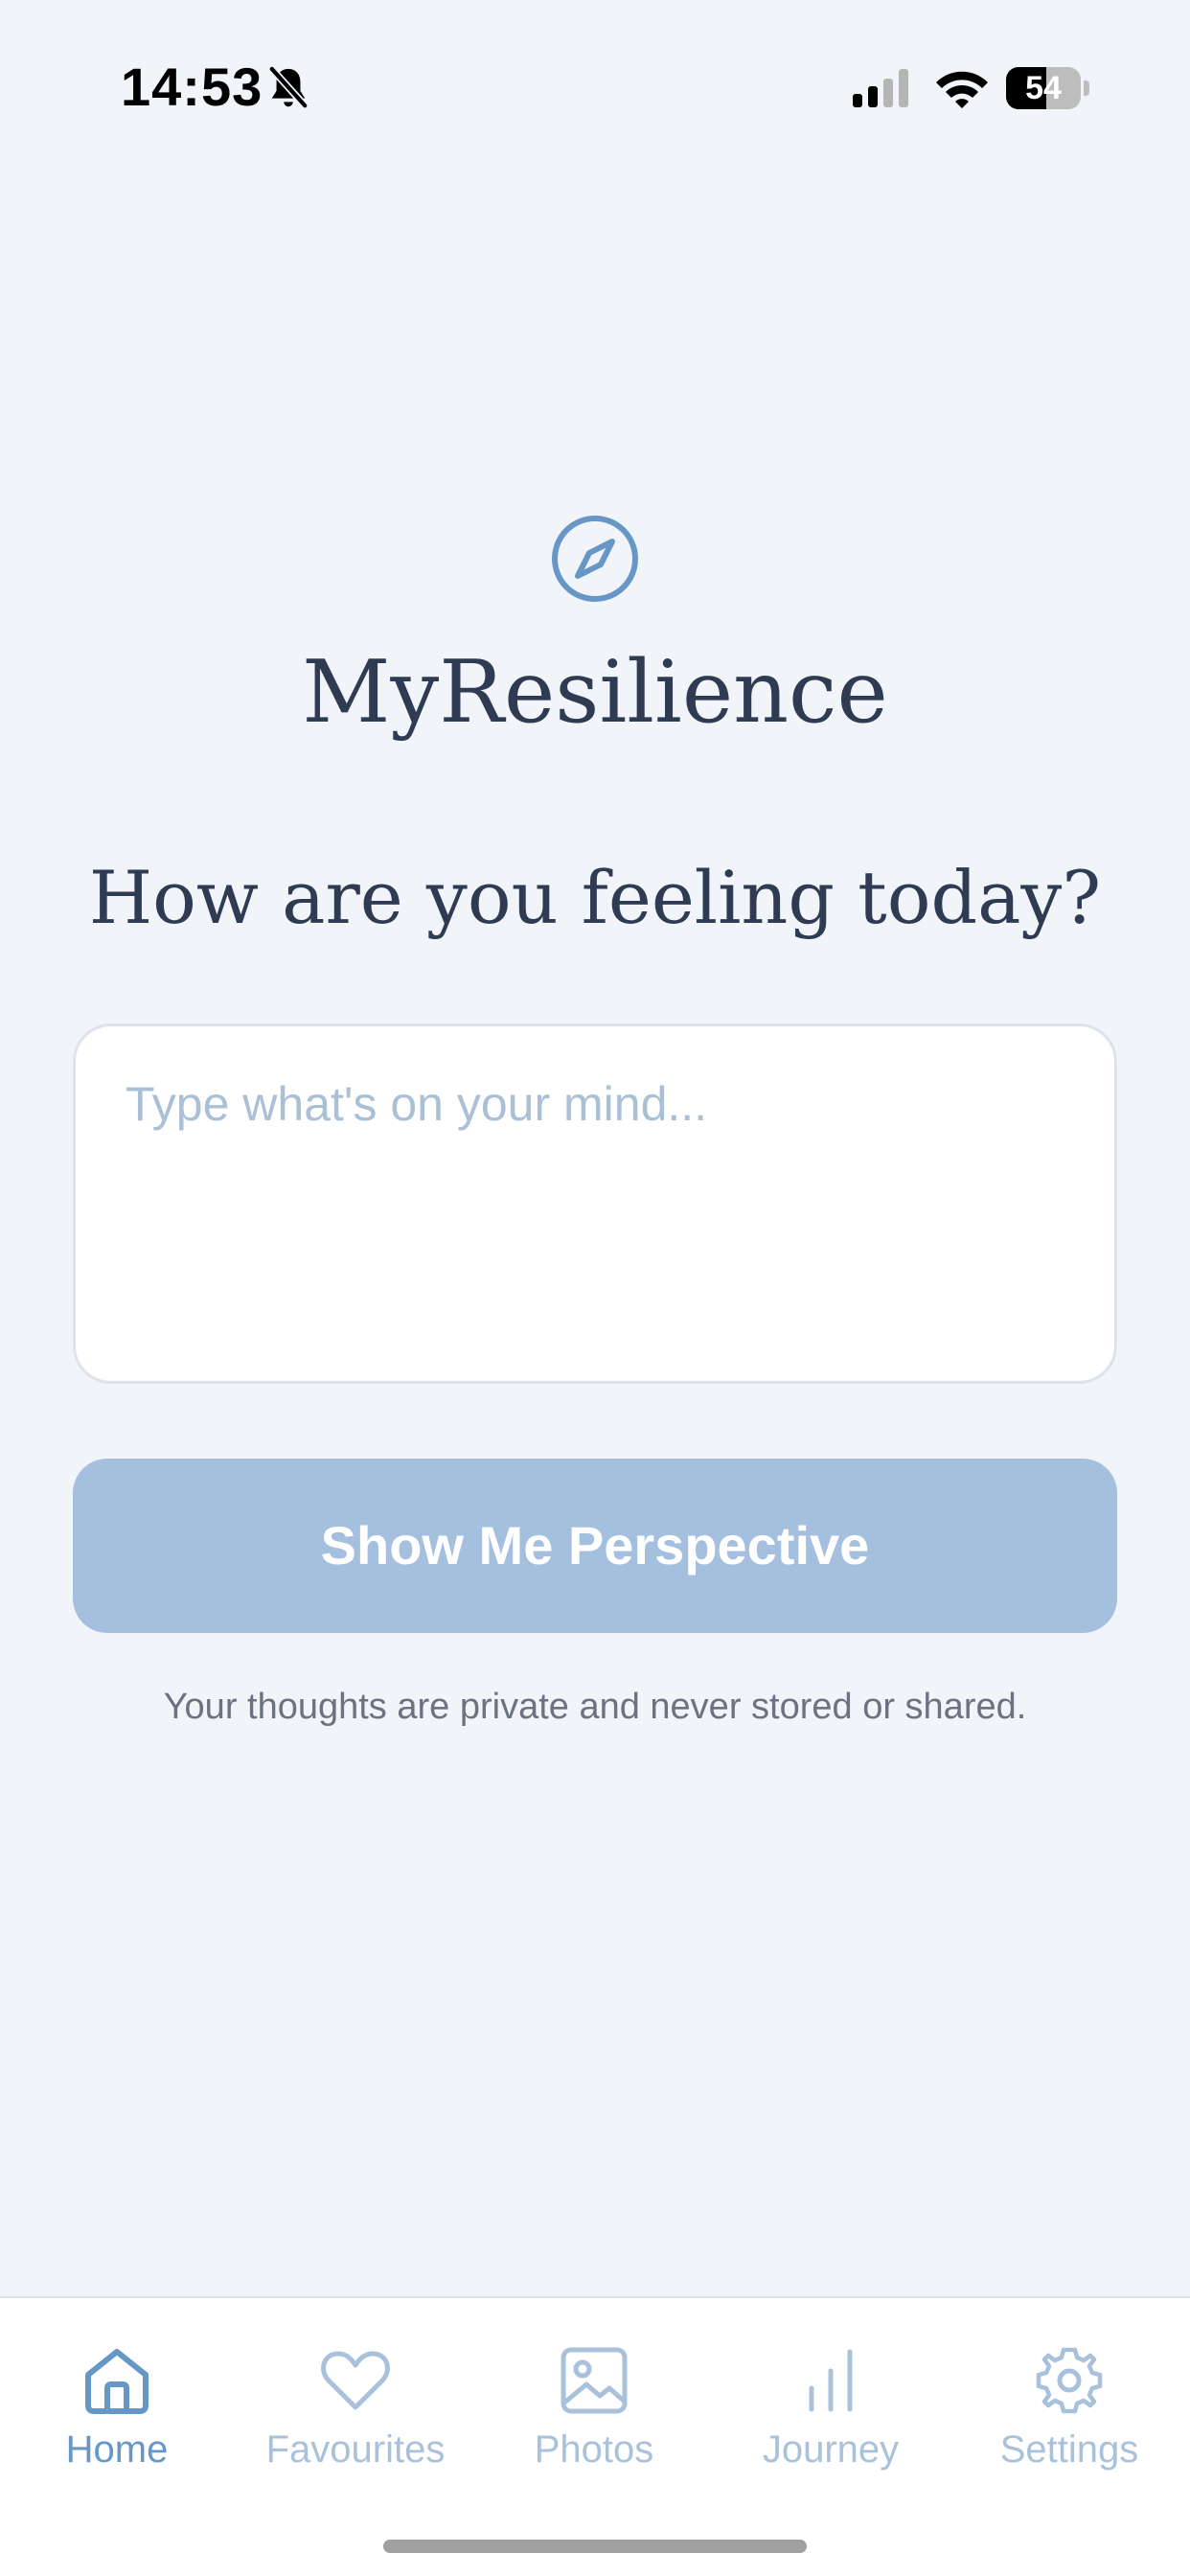  I want to click on prompt-heading: How are you feeling today?, so click(595, 897).